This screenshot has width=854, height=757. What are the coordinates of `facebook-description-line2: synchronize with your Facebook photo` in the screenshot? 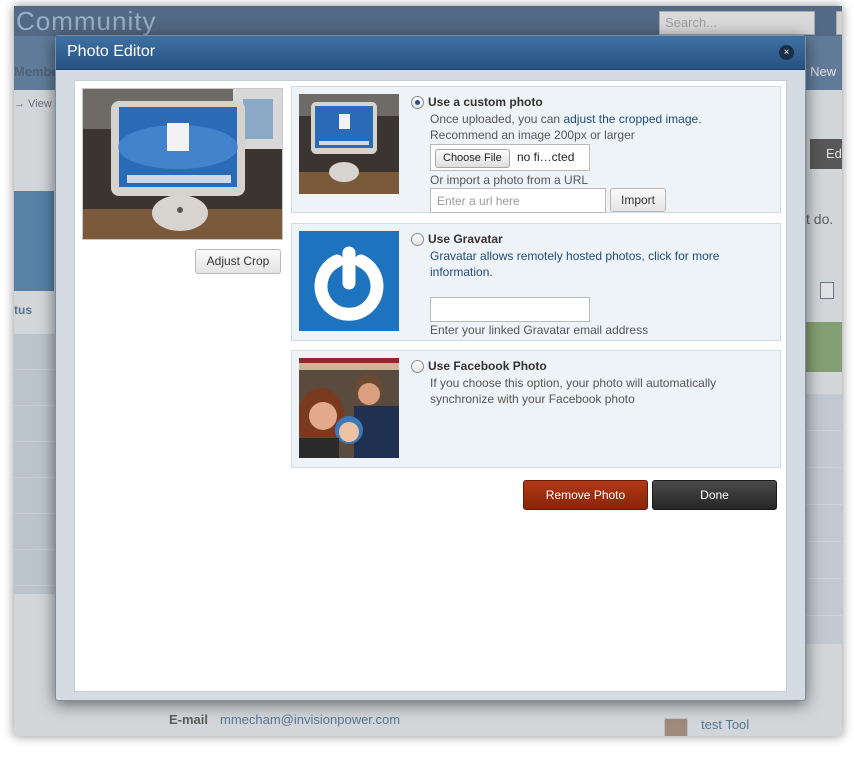 It's located at (532, 399).